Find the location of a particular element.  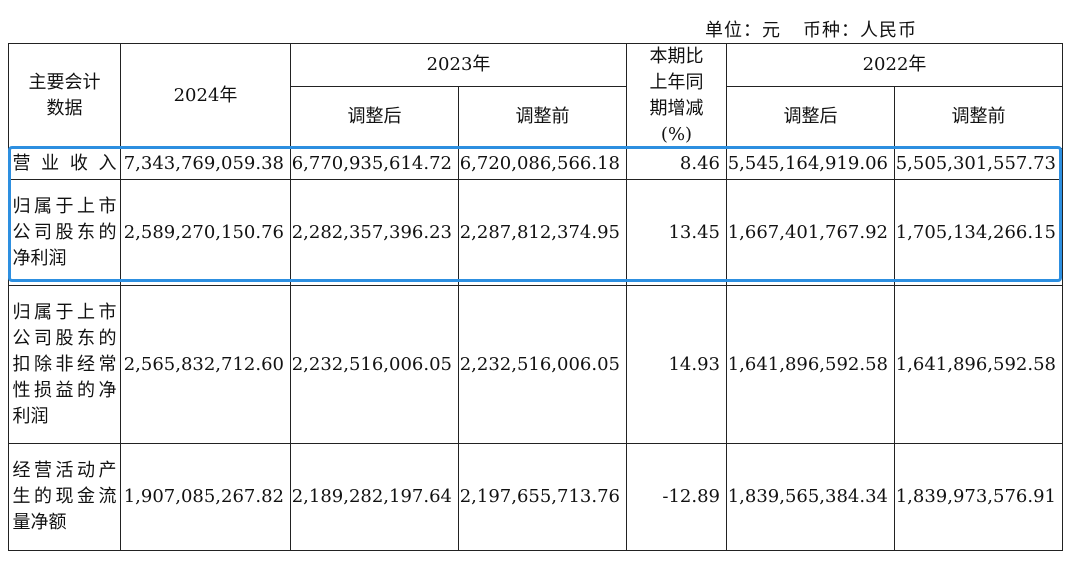

value-2023-adjusted-before: 2,197,655,713.76 is located at coordinates (542, 497).